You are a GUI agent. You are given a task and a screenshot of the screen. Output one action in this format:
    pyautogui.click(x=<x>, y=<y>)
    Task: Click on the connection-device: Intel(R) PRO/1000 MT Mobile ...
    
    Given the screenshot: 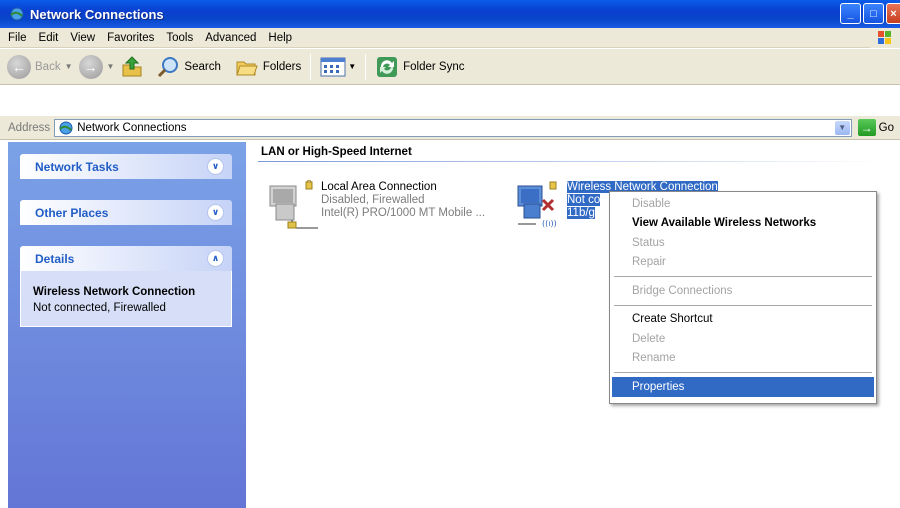 What is the action you would take?
    pyautogui.click(x=403, y=213)
    